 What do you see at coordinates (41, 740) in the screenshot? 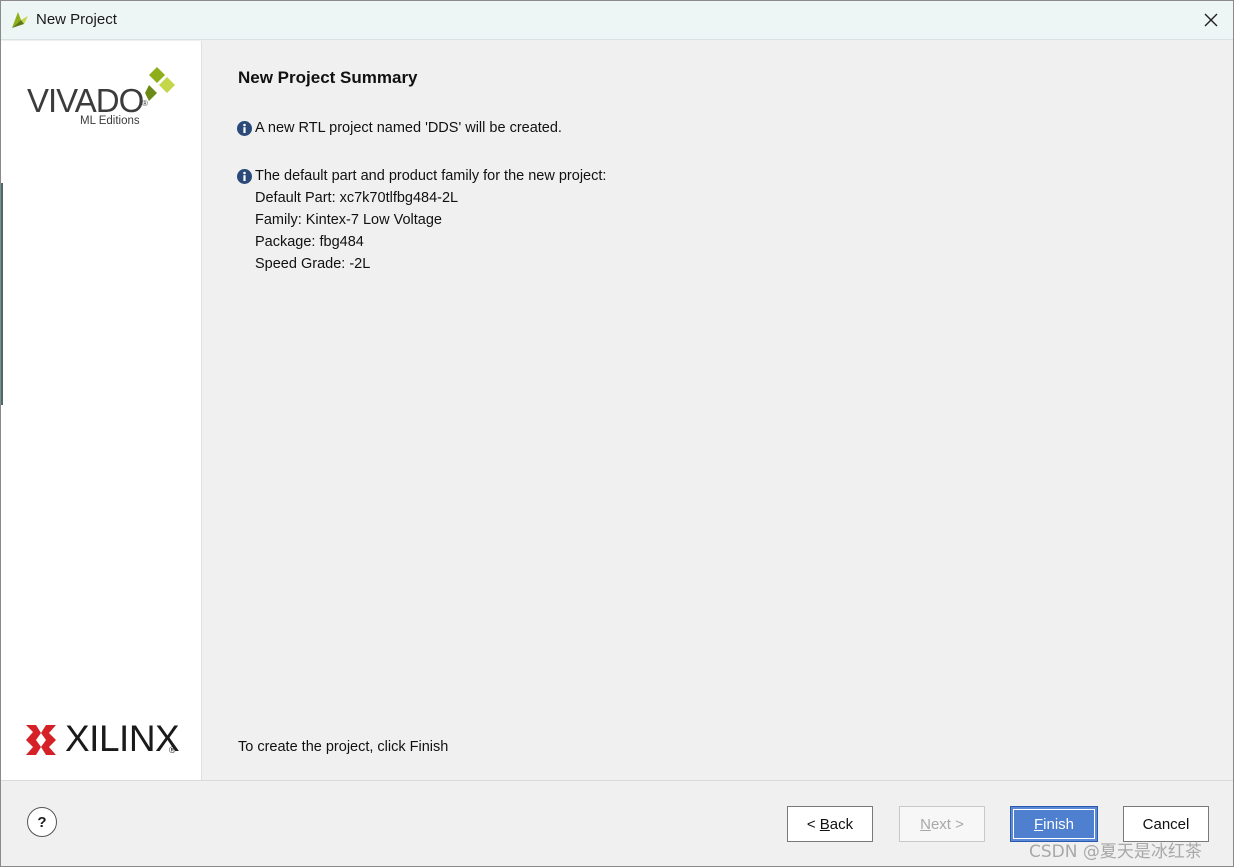
I see `xilinx-logo-mark` at bounding box center [41, 740].